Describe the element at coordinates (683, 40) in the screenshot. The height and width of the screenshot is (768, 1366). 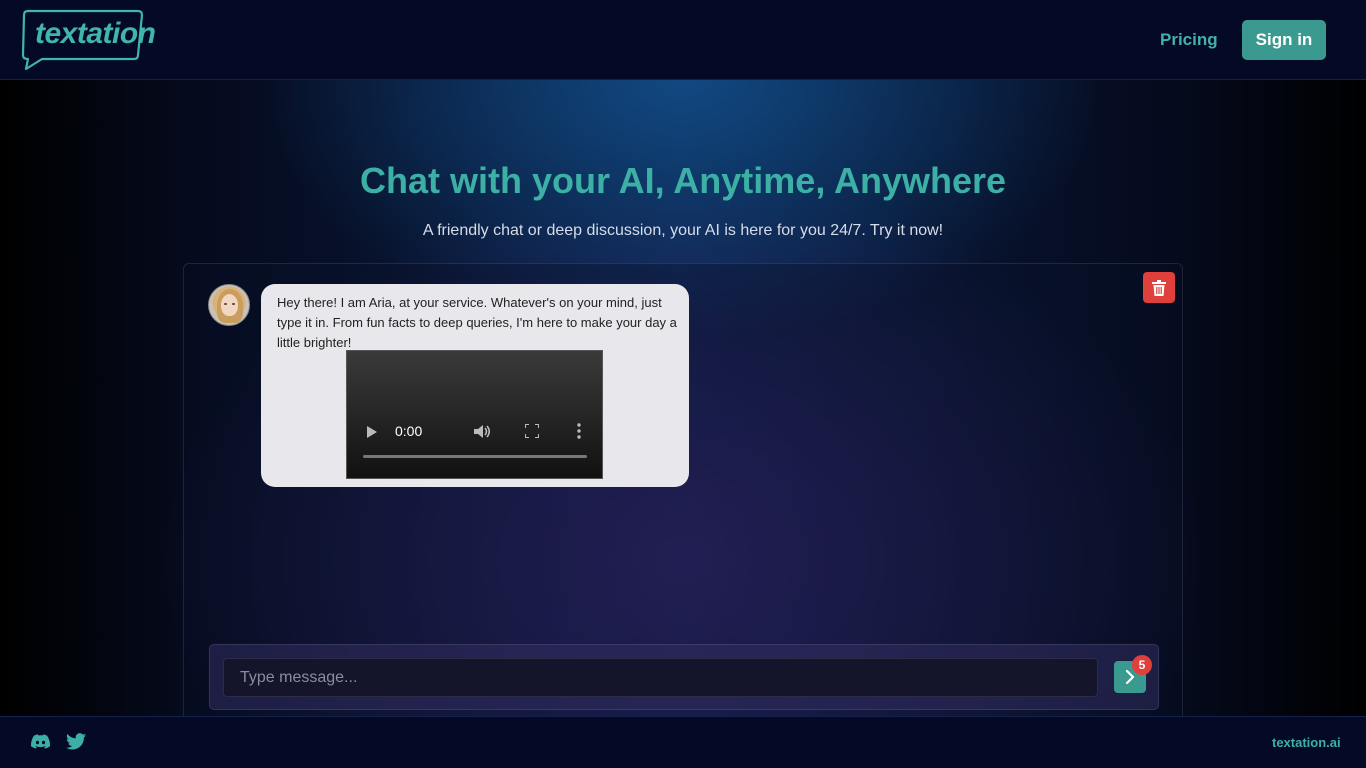
I see `header: textation Pricing Sign in` at that location.